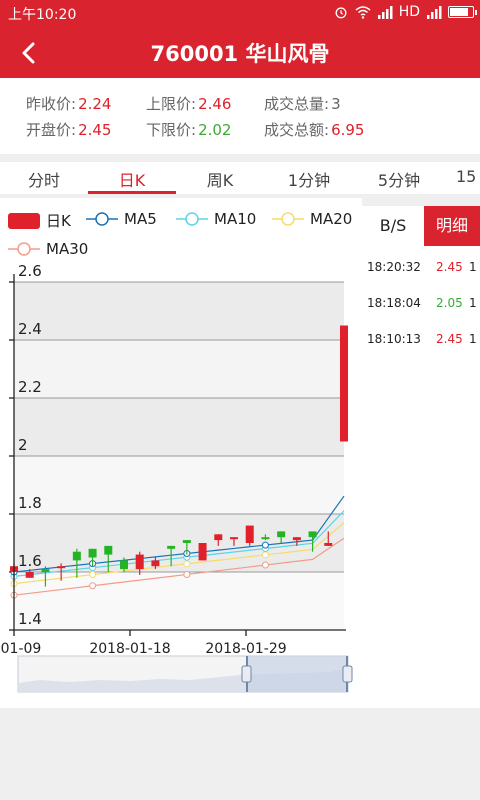 This screenshot has width=480, height=800. I want to click on y-tick-label: 2.6, so click(30, 271).